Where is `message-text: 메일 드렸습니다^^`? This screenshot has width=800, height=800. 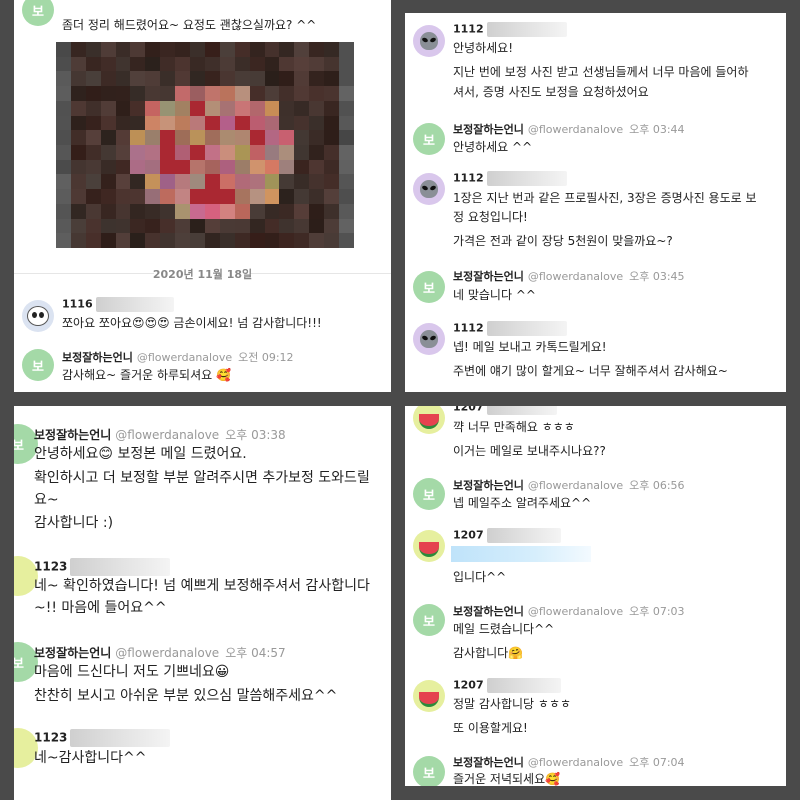 message-text: 메일 드렸습니다^^ is located at coordinates (504, 629).